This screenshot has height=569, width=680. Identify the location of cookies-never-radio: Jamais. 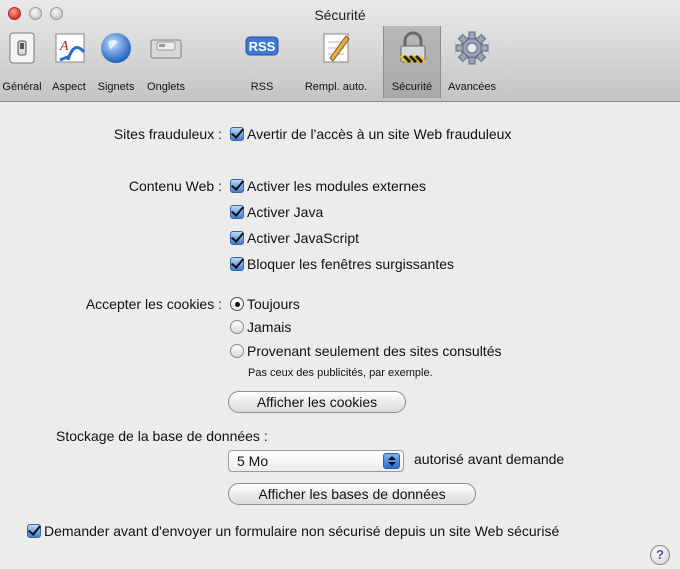
(260, 327).